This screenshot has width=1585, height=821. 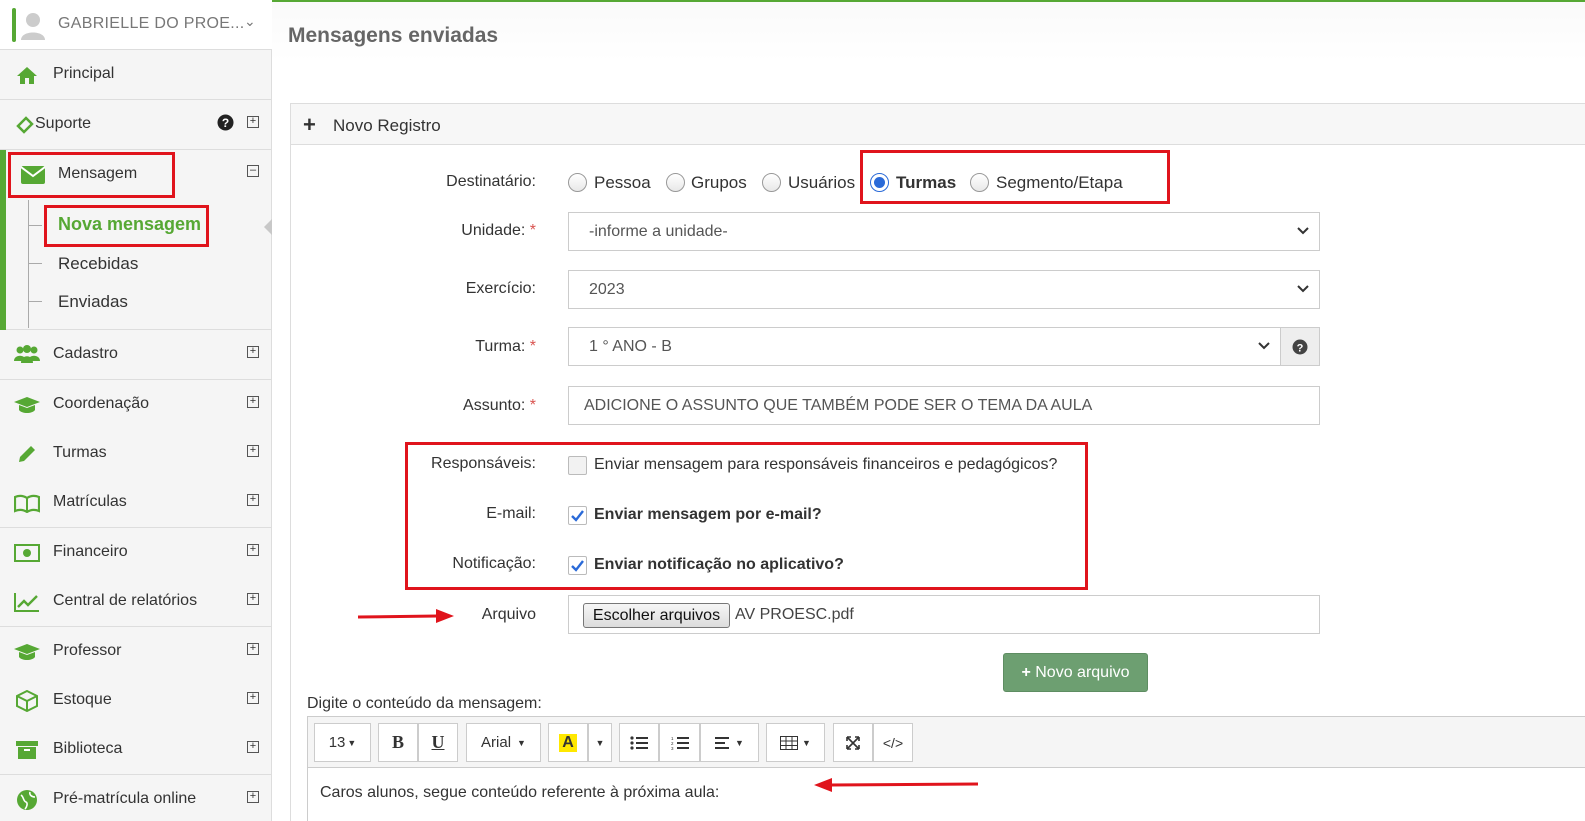 I want to click on table-dropdown: ▼, so click(x=795, y=742).